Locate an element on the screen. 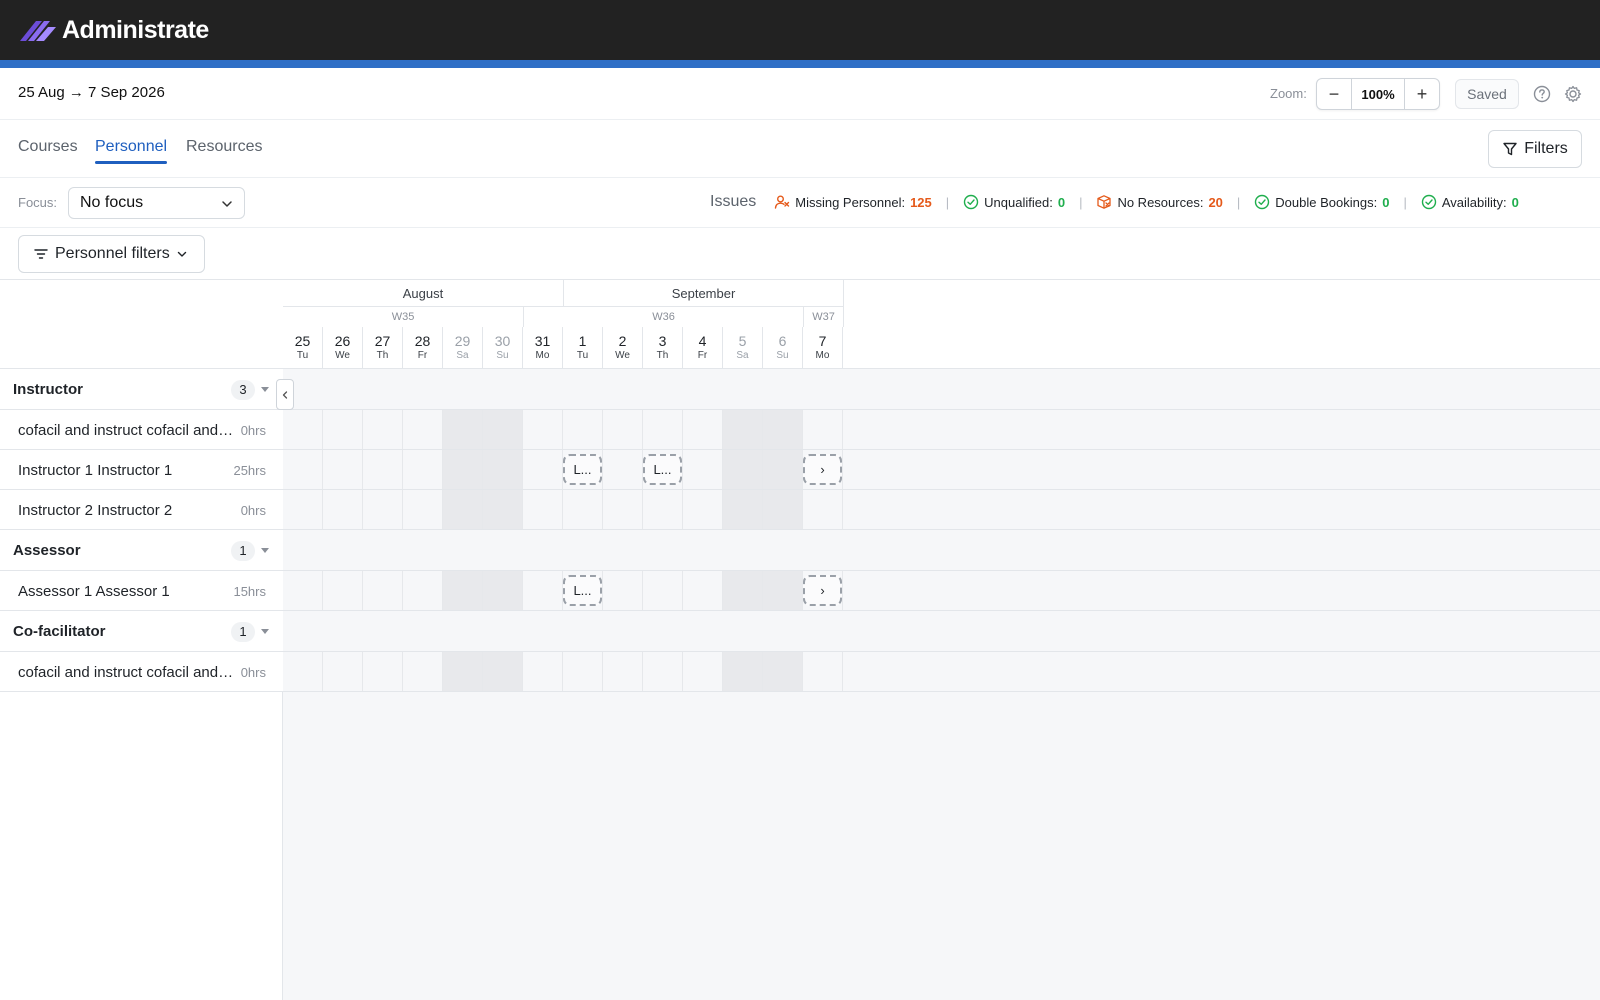  issue-missing-personnel: Missing Personnel: 125 is located at coordinates (853, 202).